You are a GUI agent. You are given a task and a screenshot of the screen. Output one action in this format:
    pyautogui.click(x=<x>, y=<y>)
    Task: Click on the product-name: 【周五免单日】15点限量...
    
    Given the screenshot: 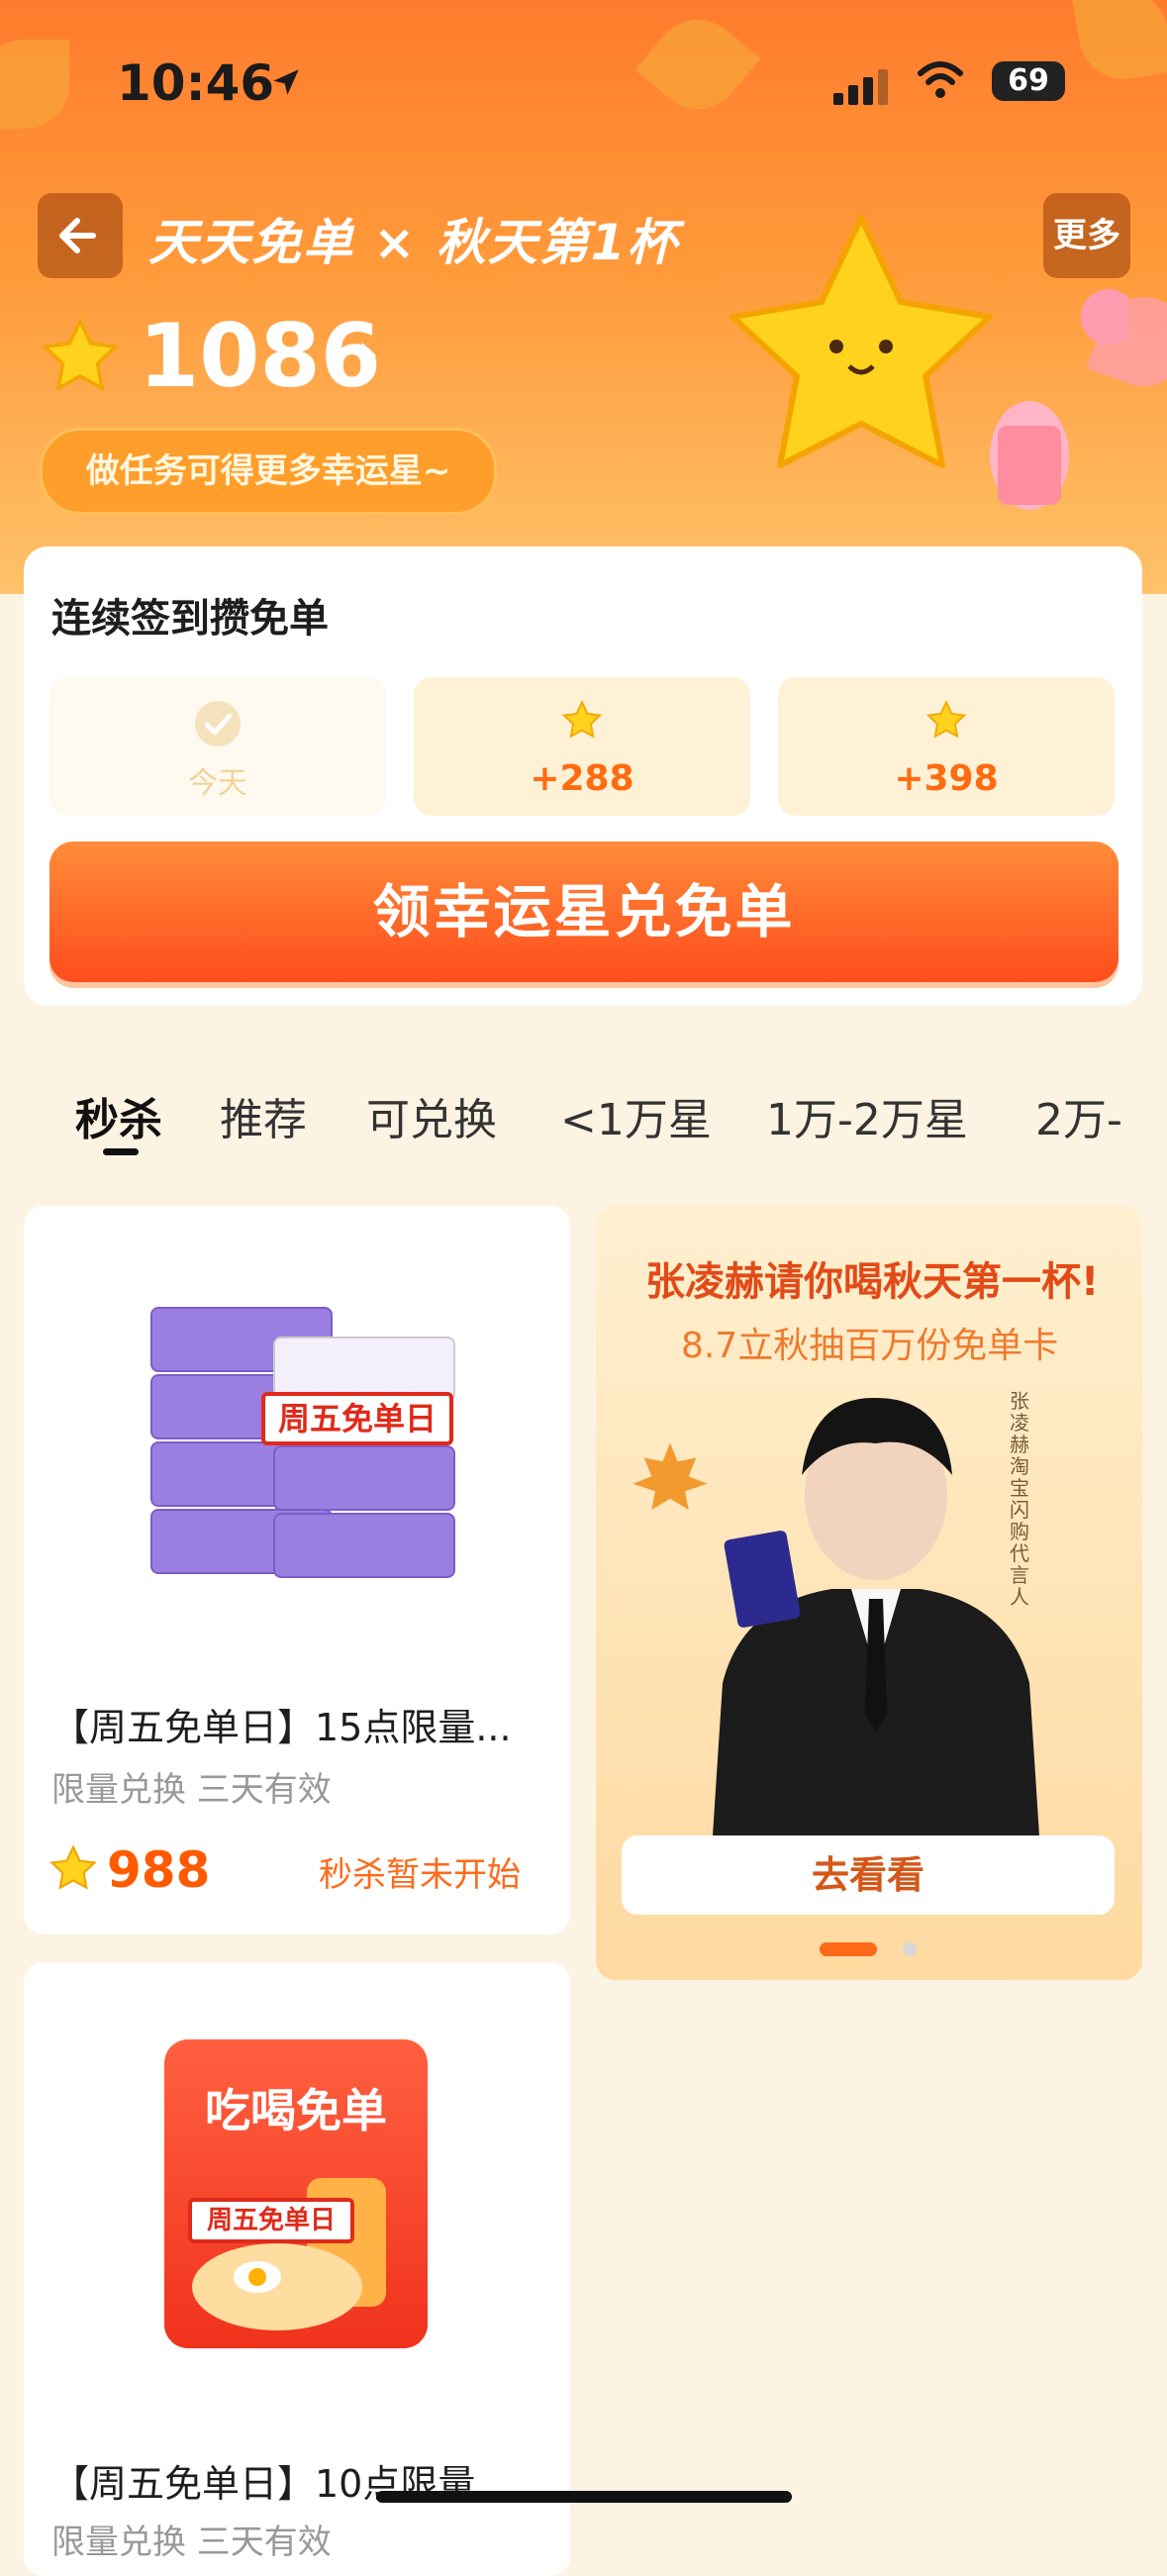 What is the action you would take?
    pyautogui.click(x=281, y=1728)
    